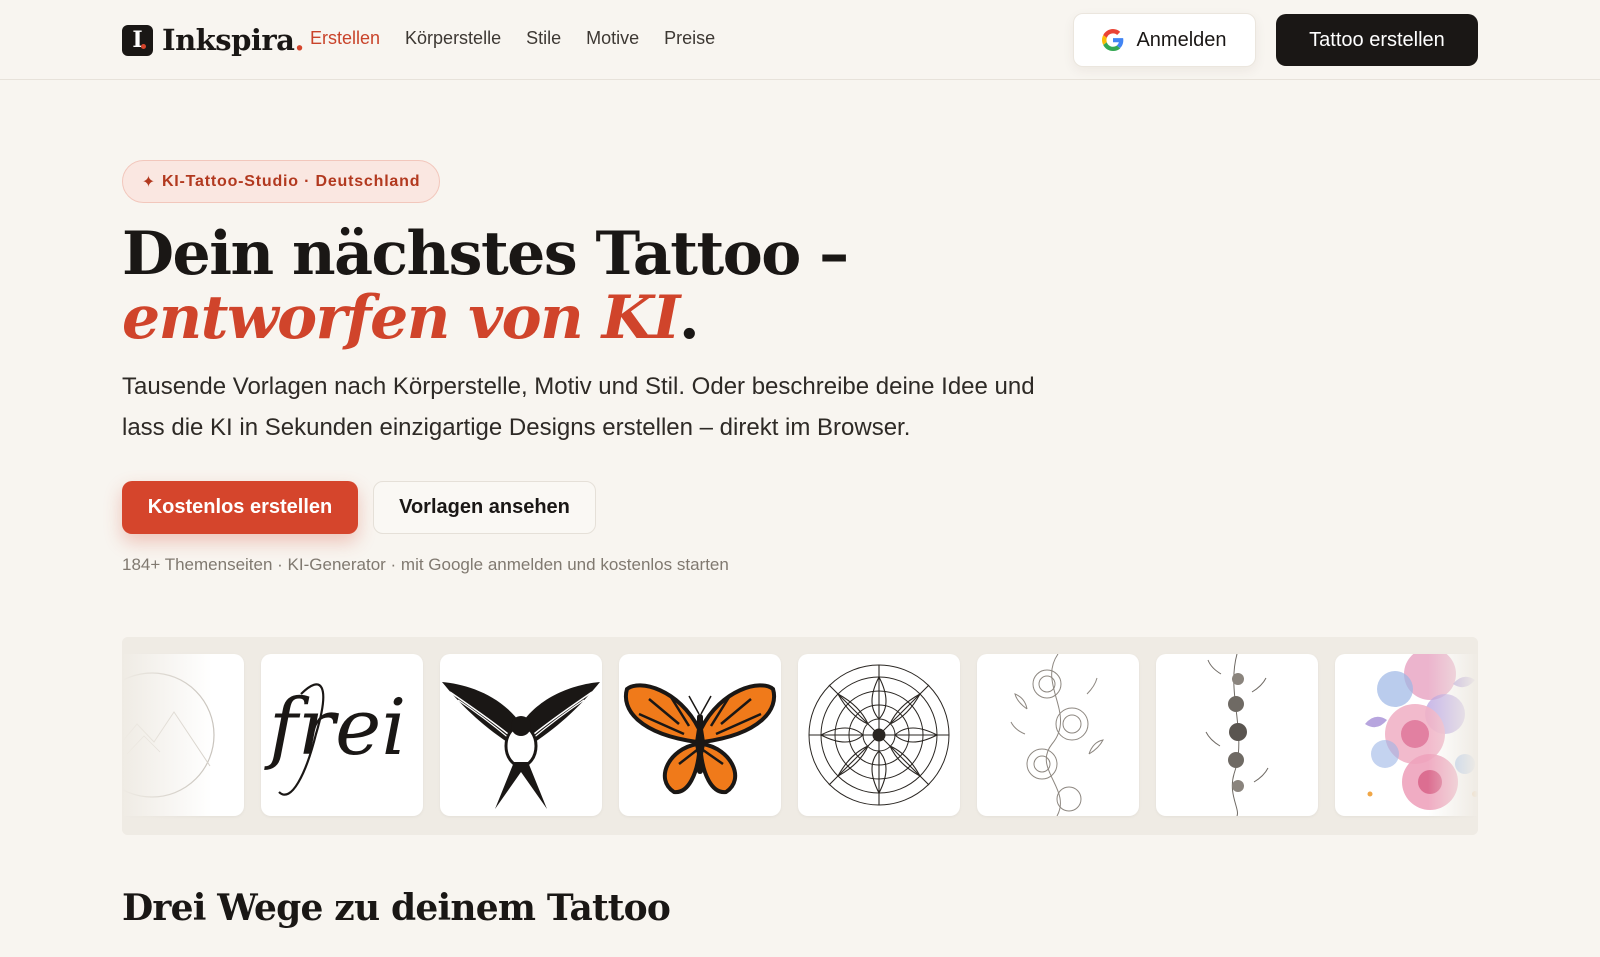 This screenshot has width=1600, height=957. I want to click on section-title: Drei Wege zu deinem Tattoo, so click(396, 908).